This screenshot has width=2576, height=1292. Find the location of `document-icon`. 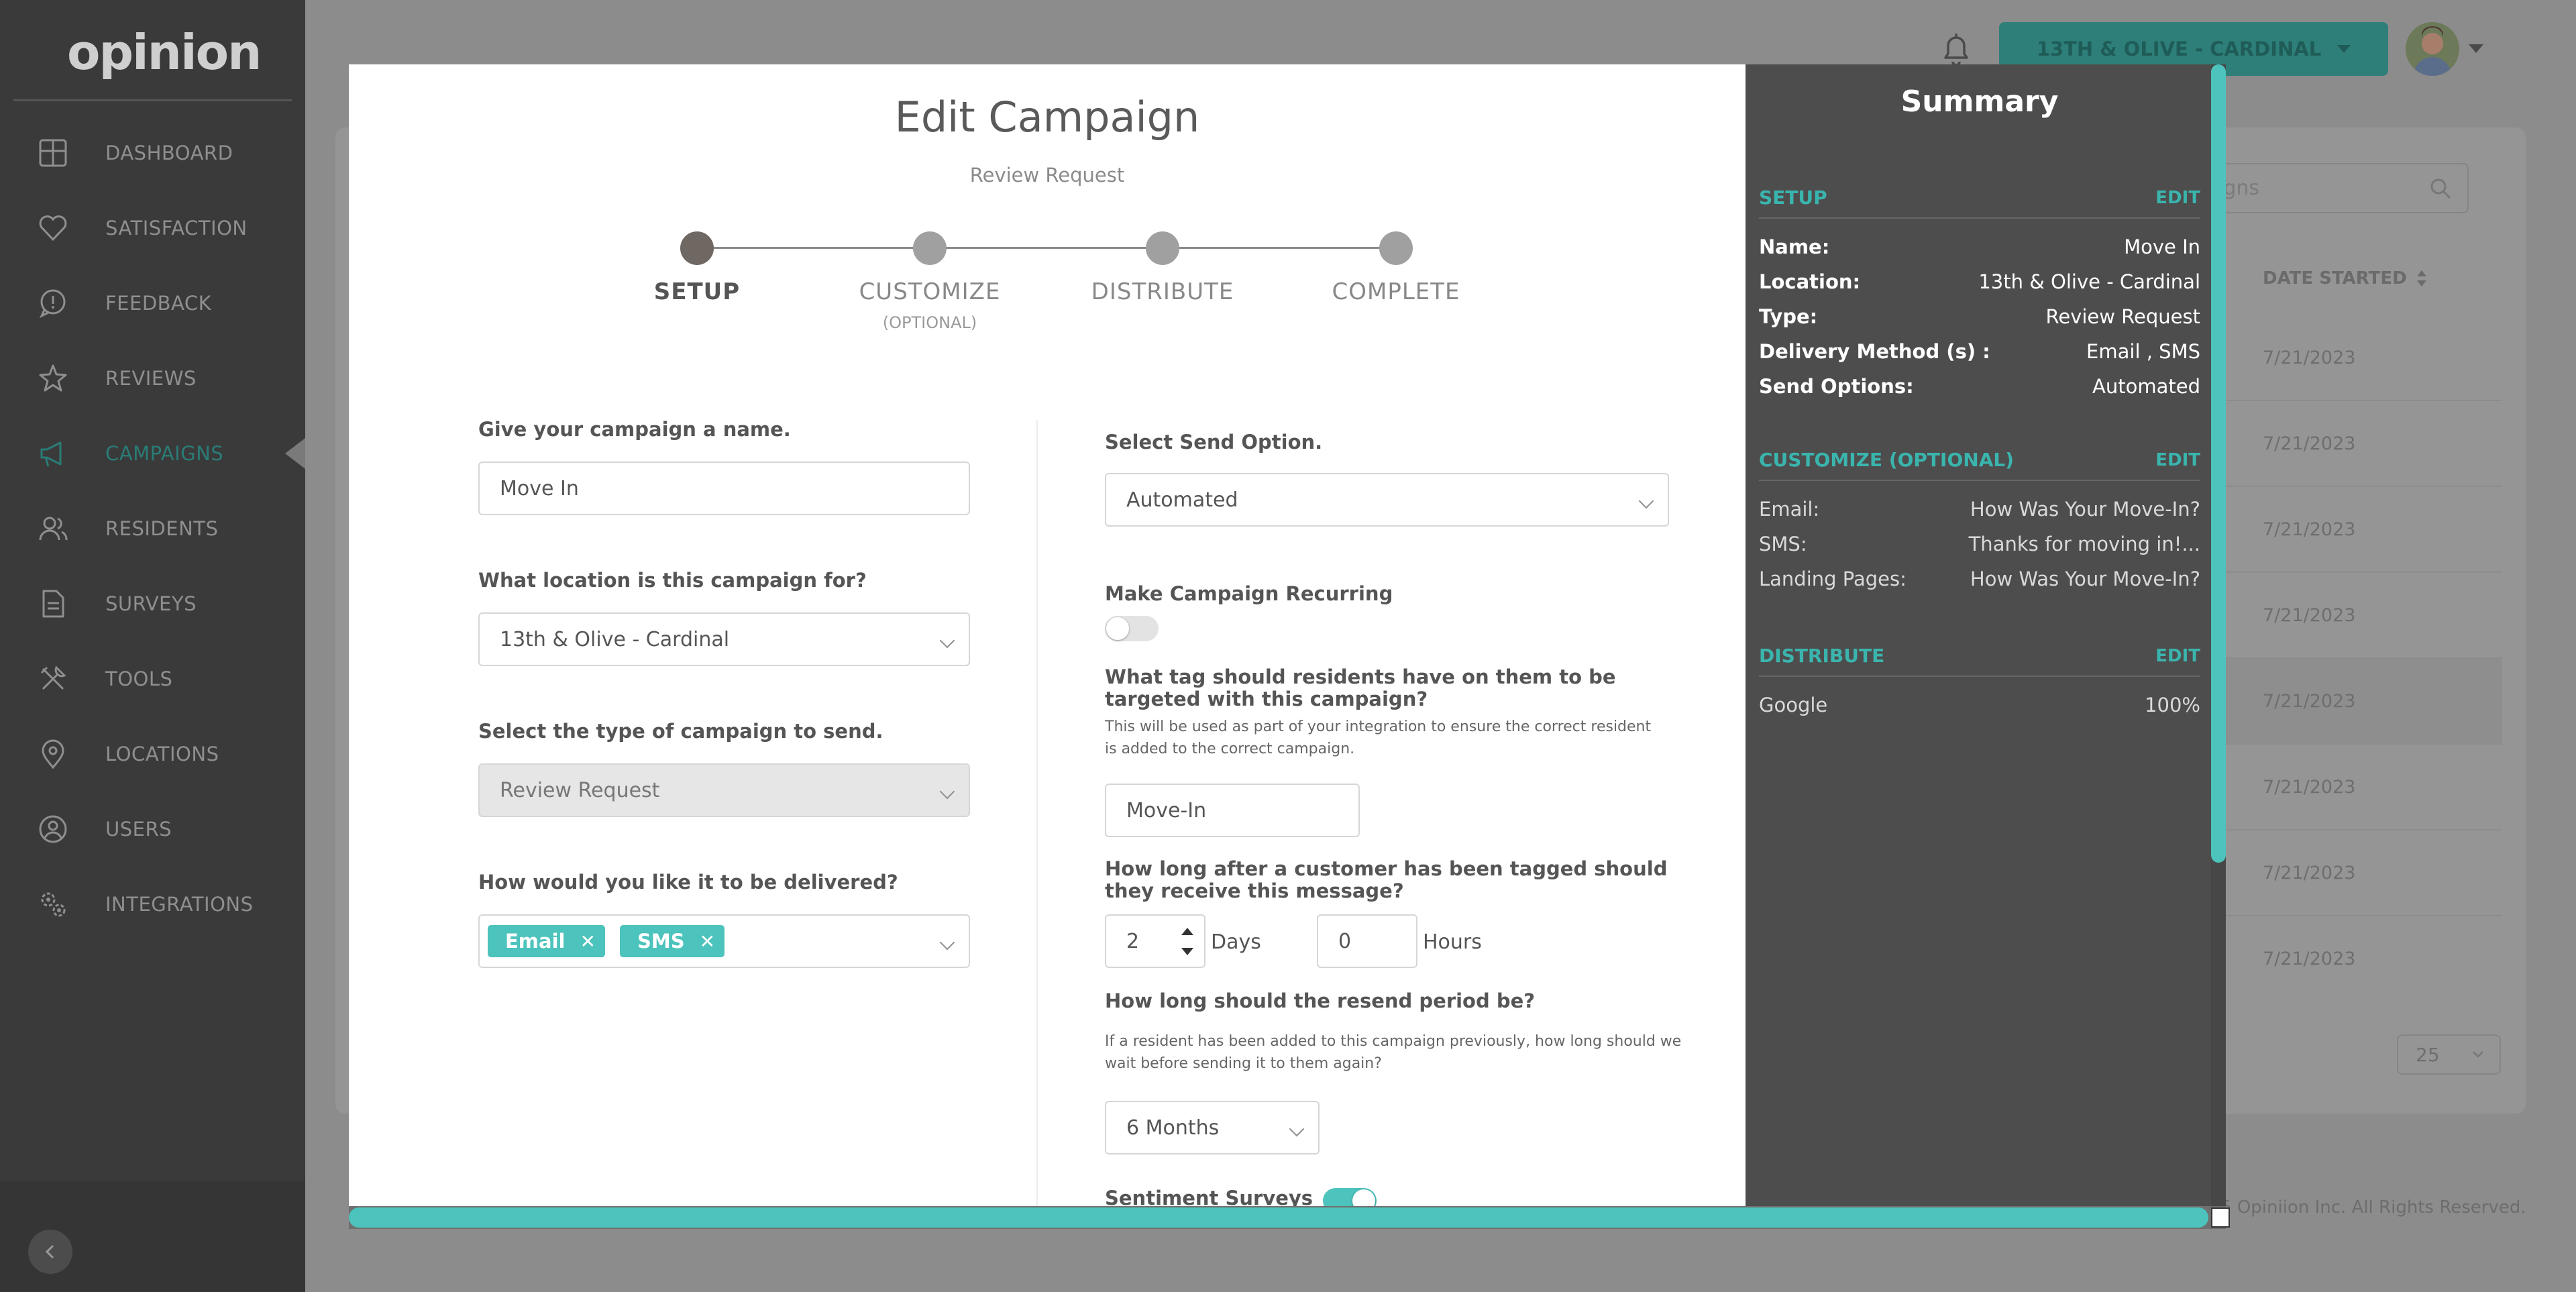

document-icon is located at coordinates (53, 604).